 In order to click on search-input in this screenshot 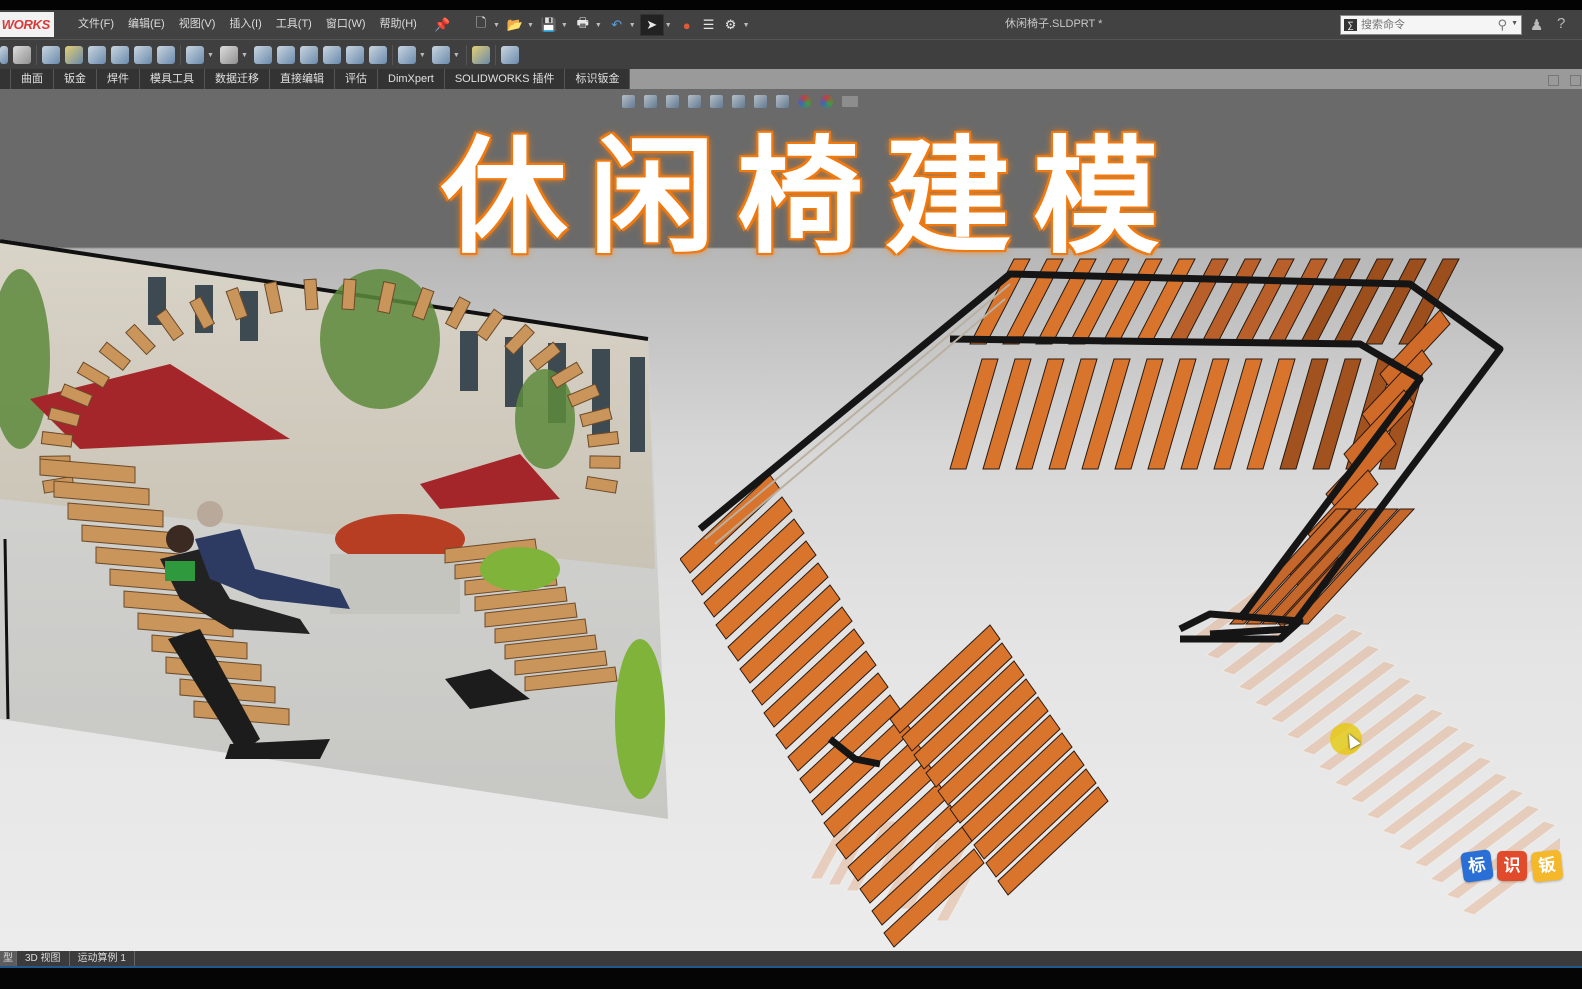, I will do `click(1426, 25)`.